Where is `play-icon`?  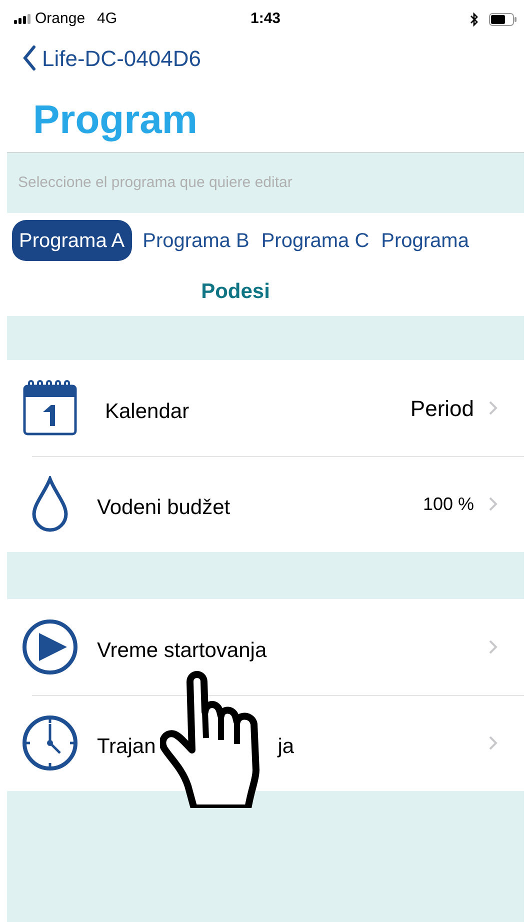
play-icon is located at coordinates (50, 647).